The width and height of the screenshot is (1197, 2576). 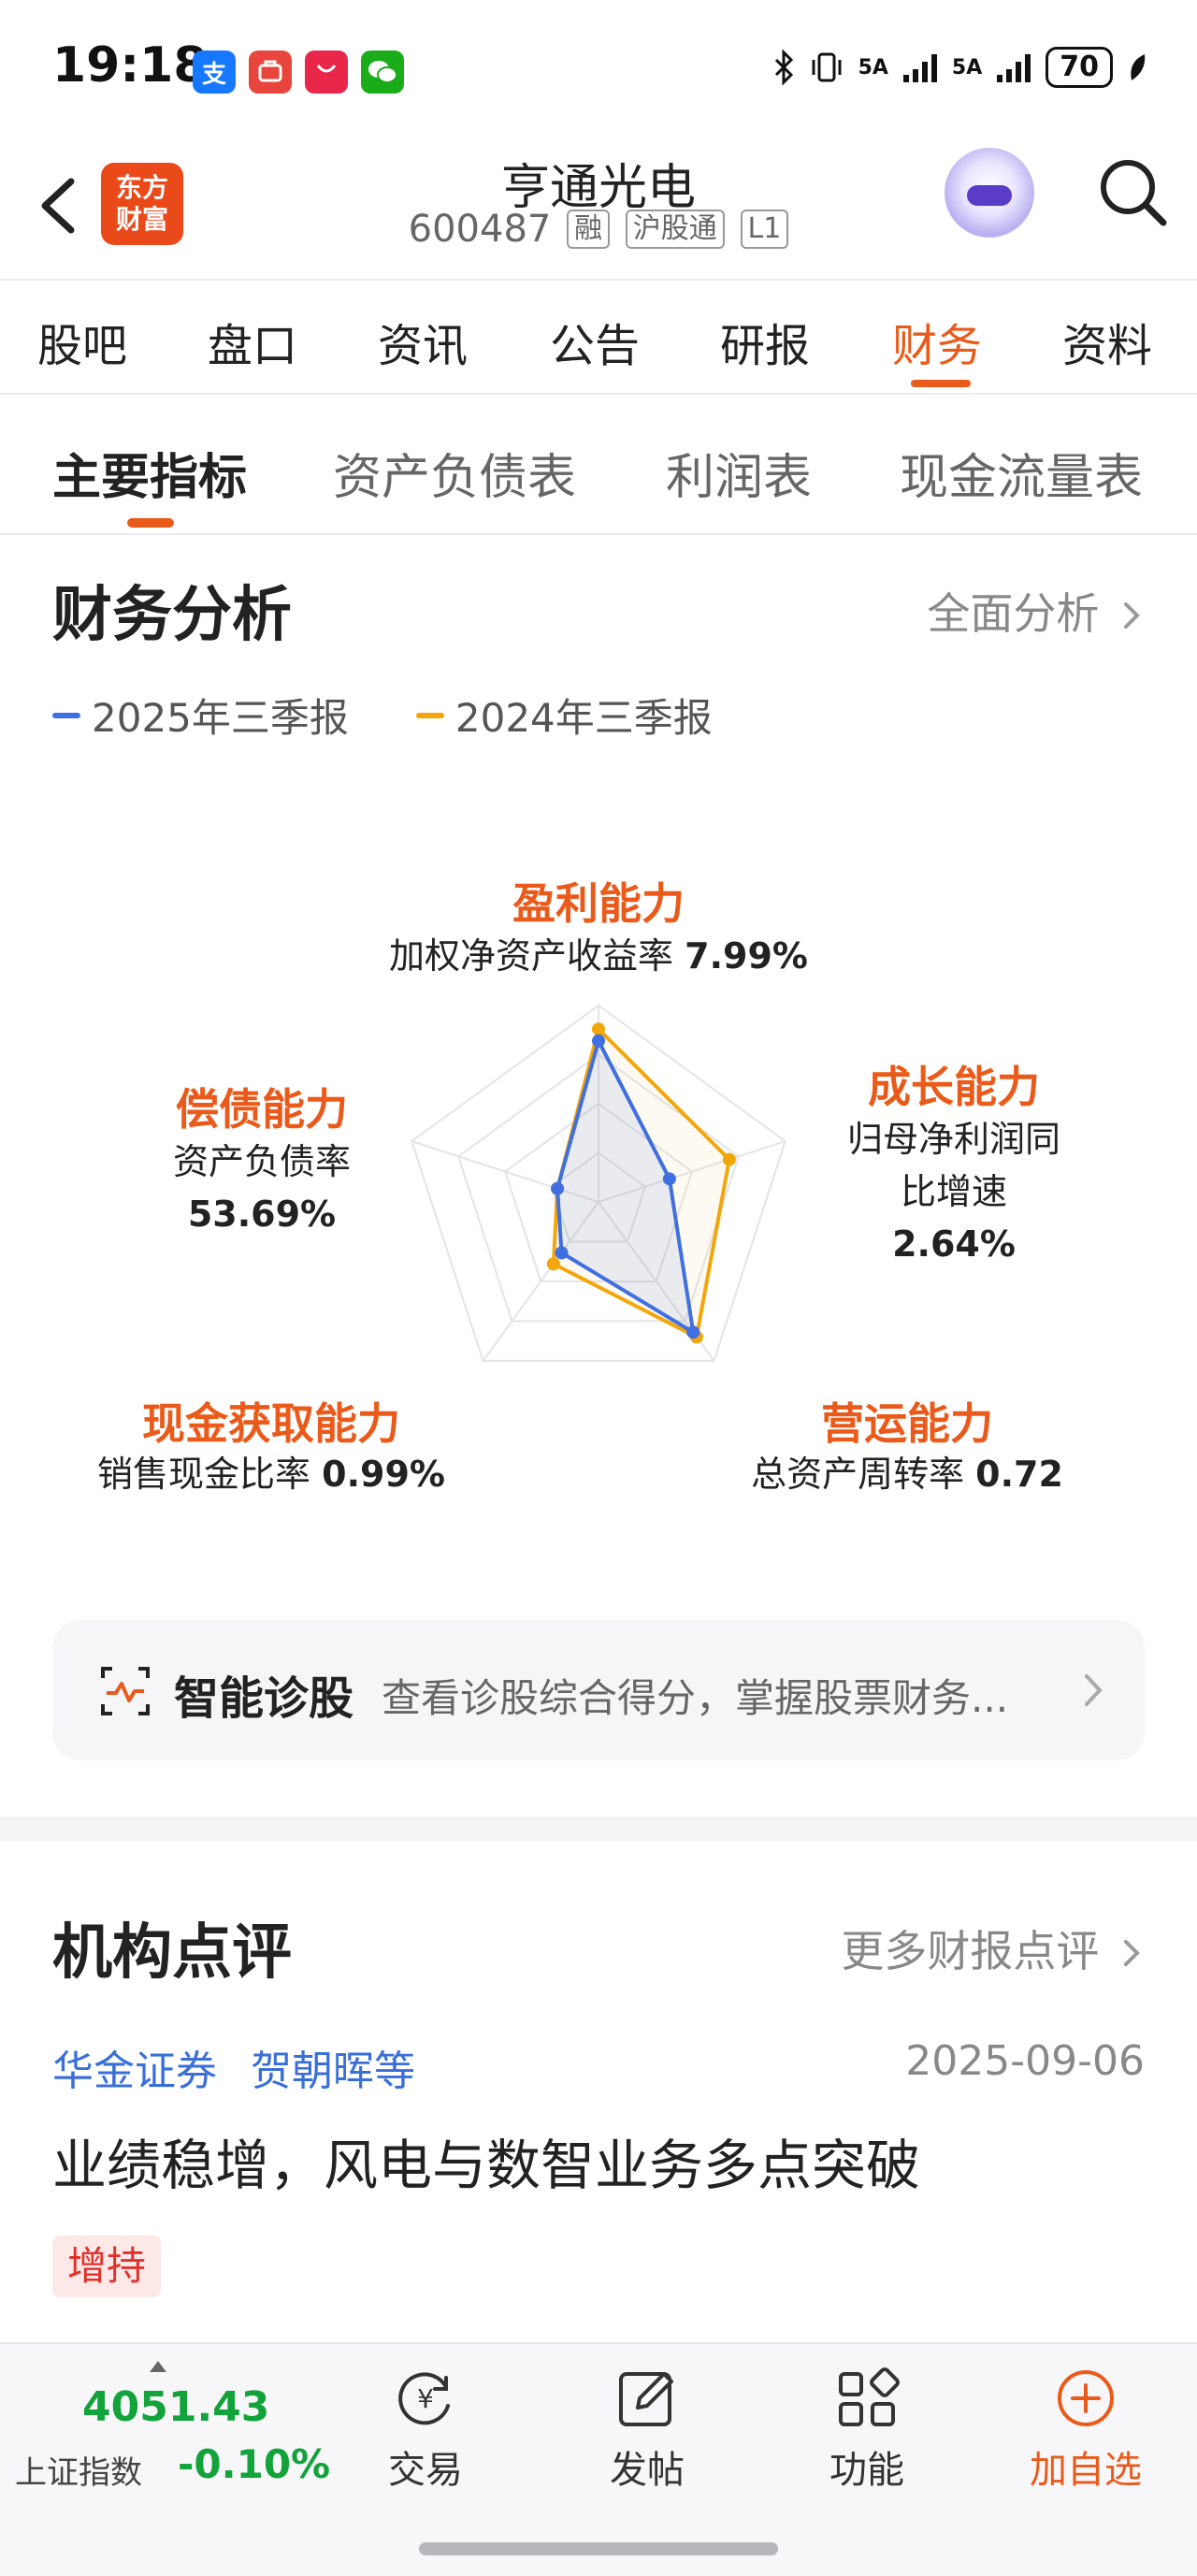 What do you see at coordinates (262, 1214) in the screenshot?
I see `dim-metric-value-solvency: 53.69%` at bounding box center [262, 1214].